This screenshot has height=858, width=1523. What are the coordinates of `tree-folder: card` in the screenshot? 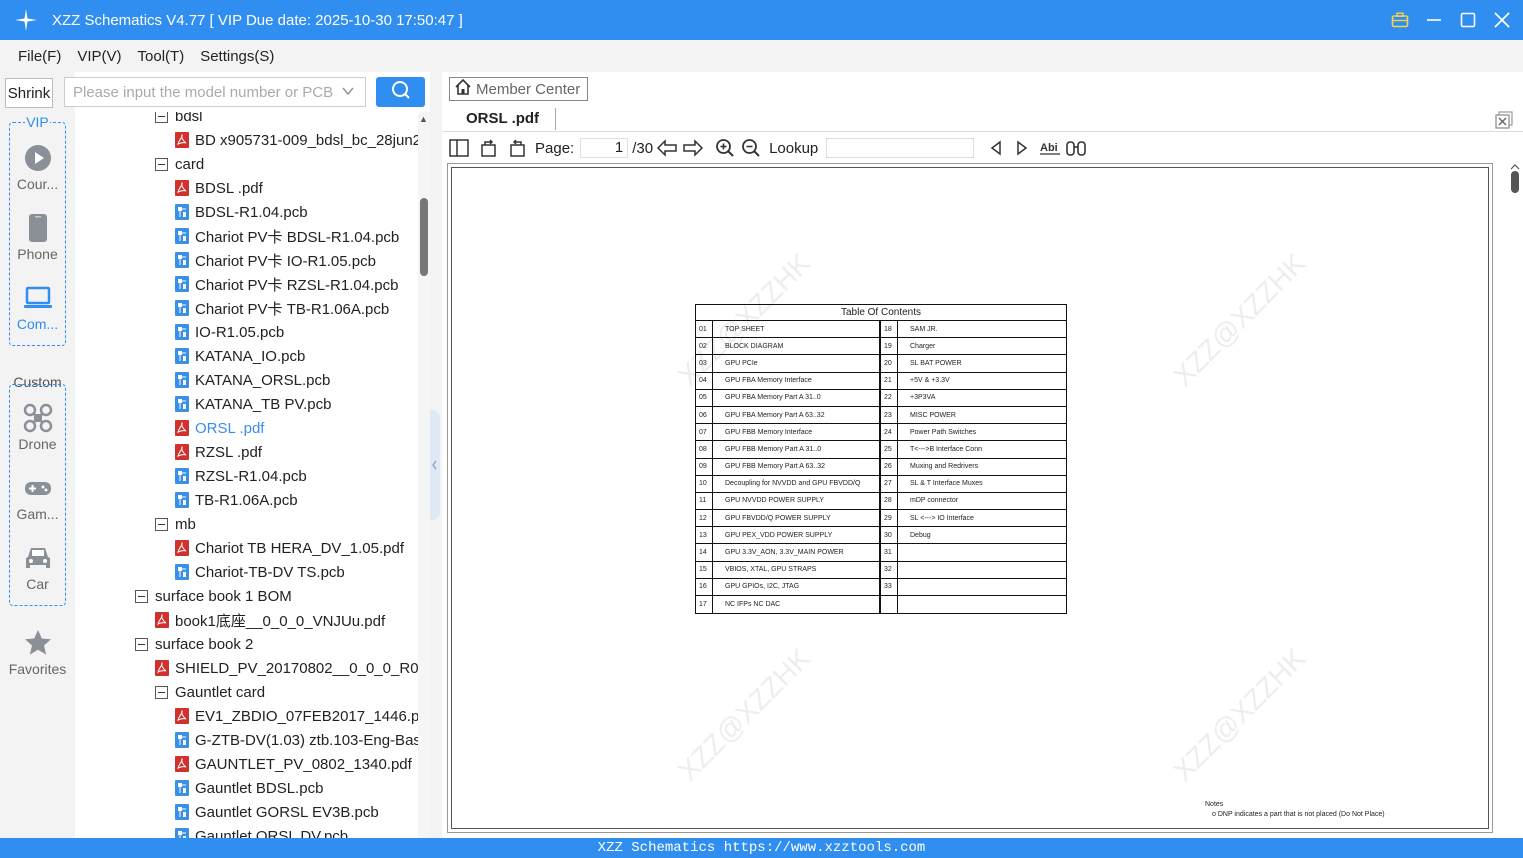 It's located at (179, 164).